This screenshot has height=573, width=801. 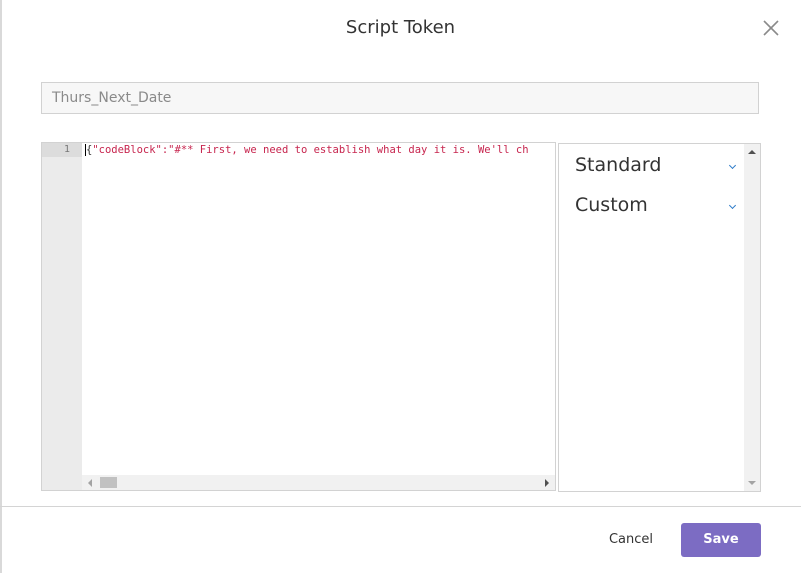 What do you see at coordinates (752, 483) in the screenshot?
I see `scroll-down-icon` at bounding box center [752, 483].